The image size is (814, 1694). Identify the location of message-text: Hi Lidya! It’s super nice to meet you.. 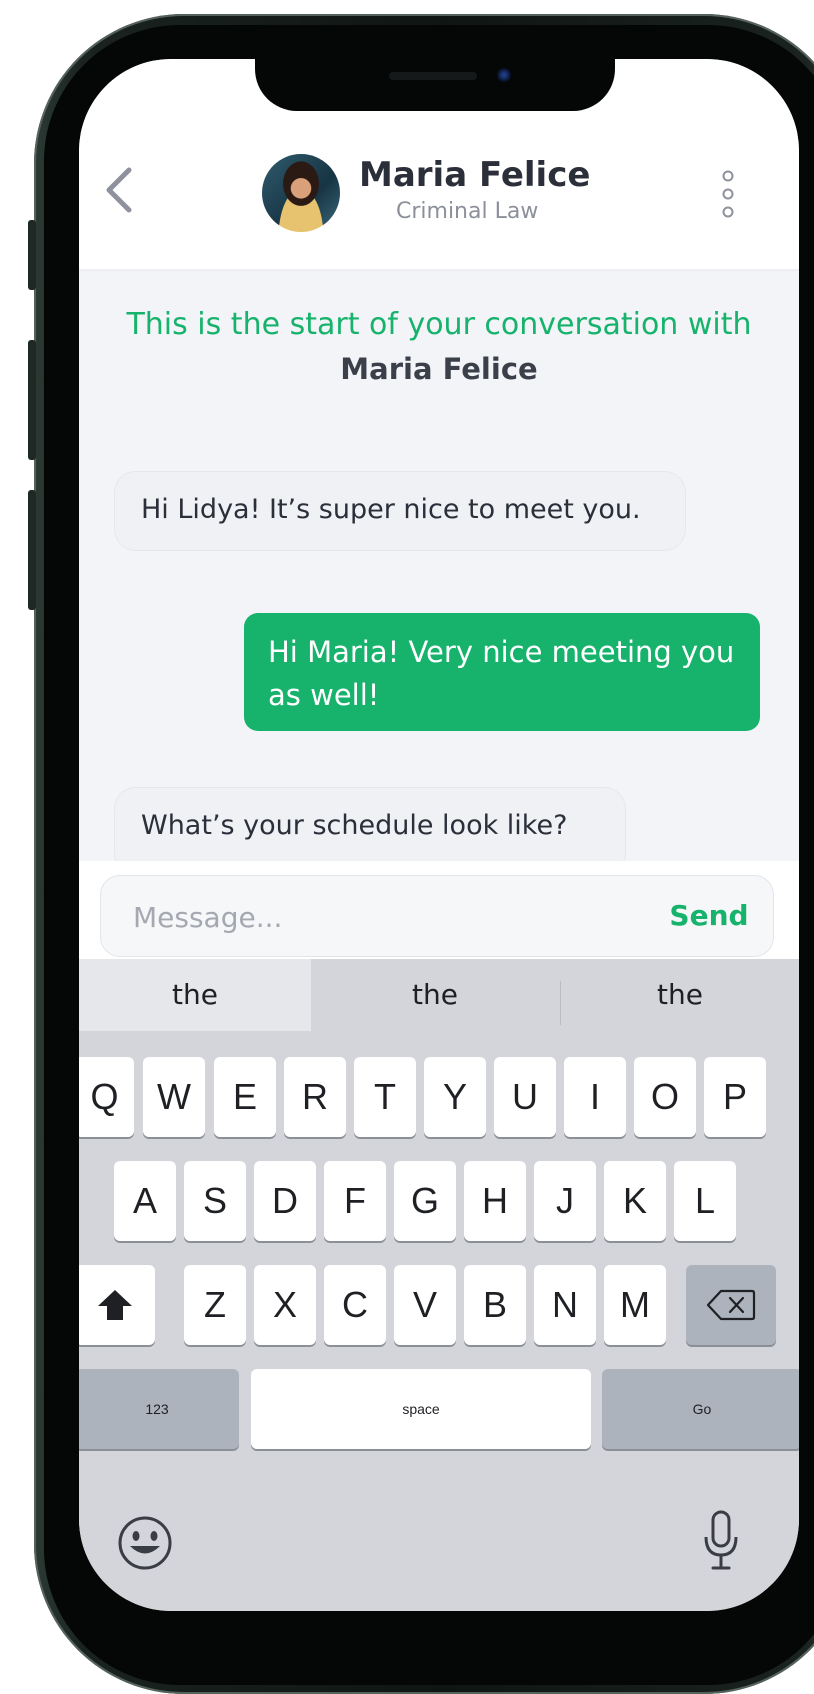
(391, 509).